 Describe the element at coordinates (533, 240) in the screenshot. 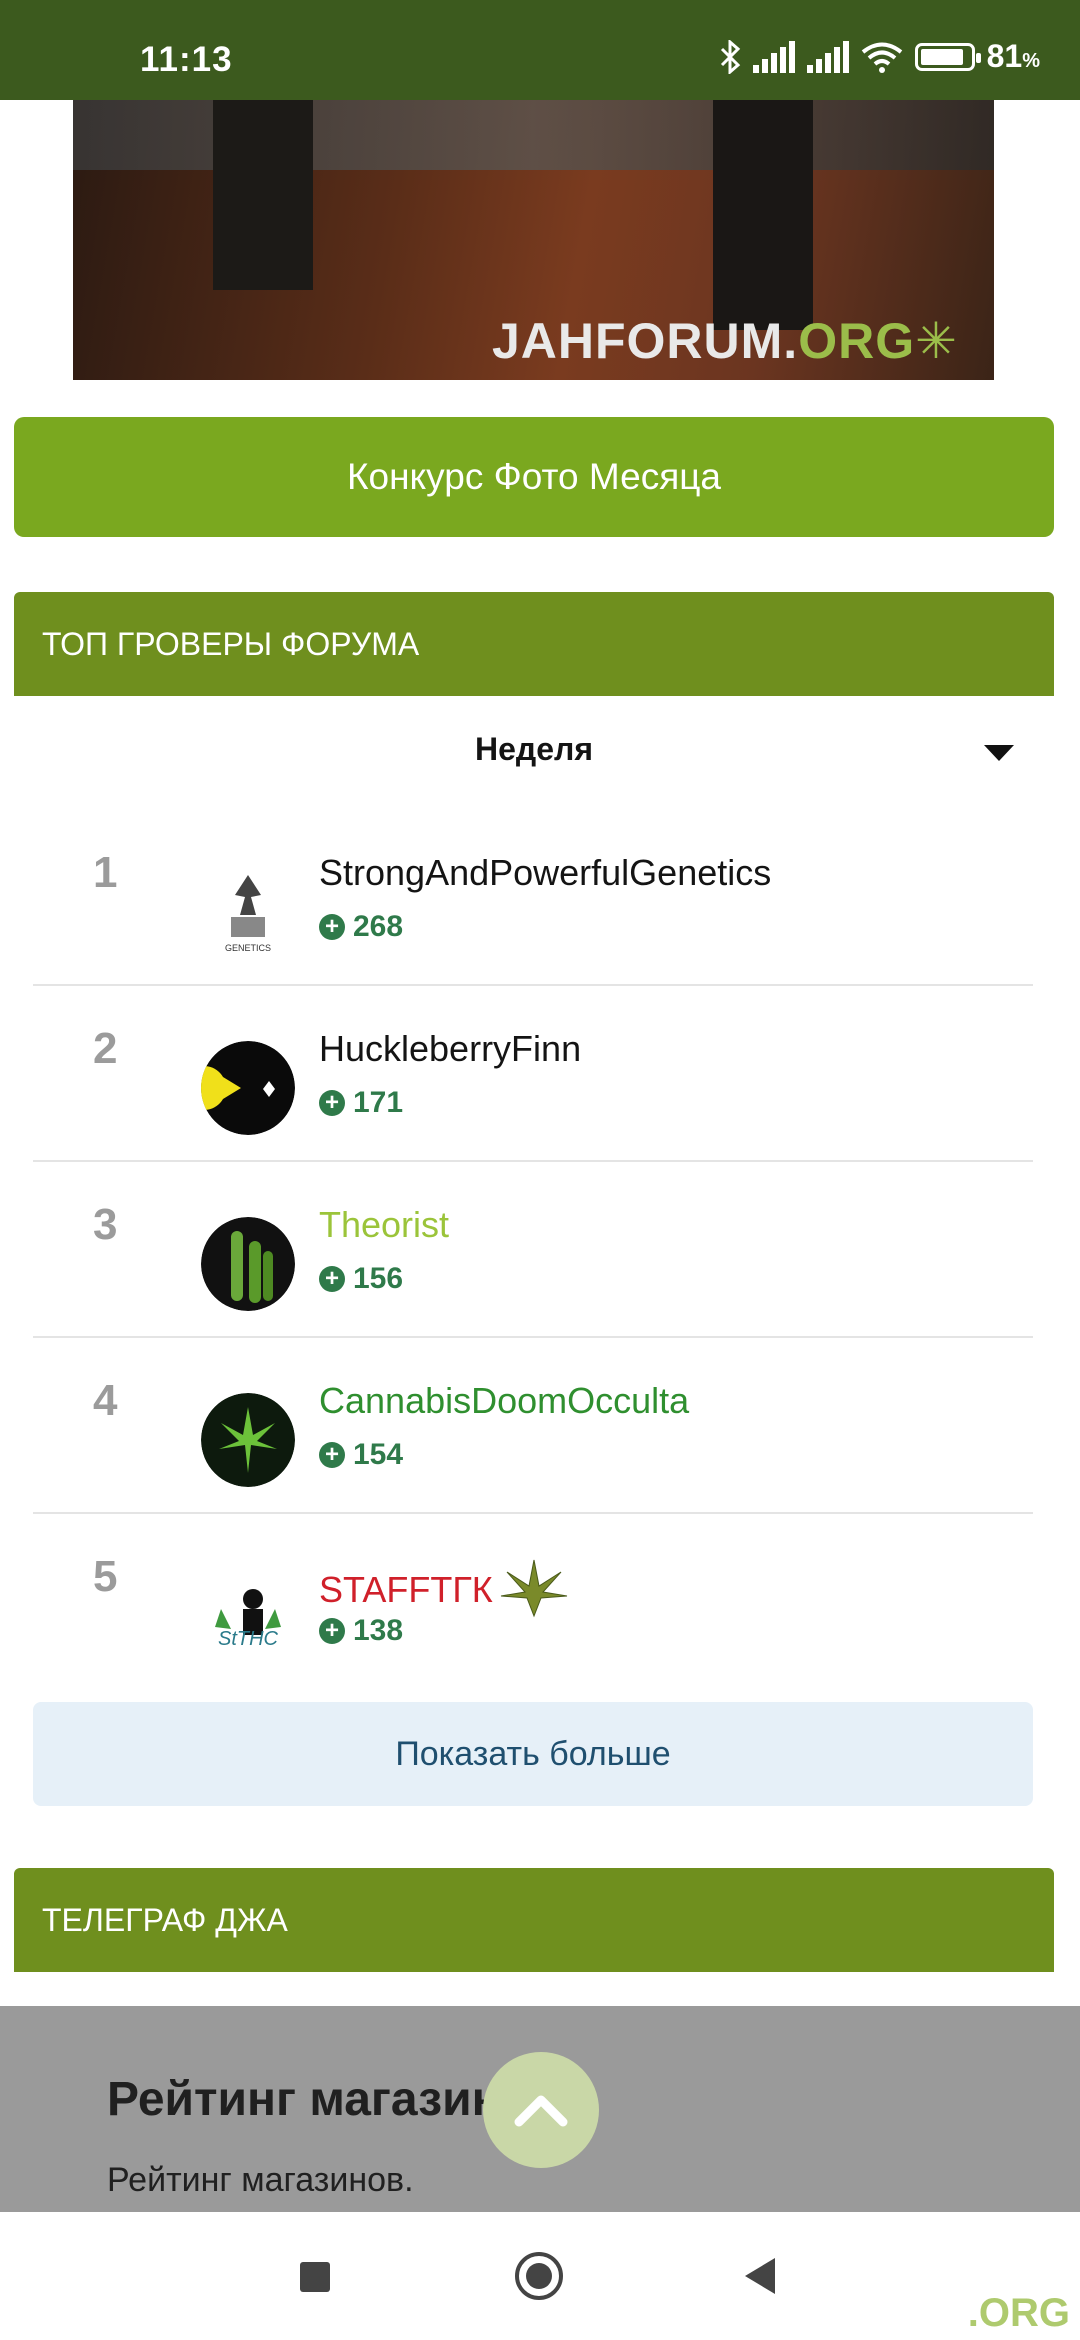

I see `contest-photo-banner: JAHFORUM.ORG✳` at that location.